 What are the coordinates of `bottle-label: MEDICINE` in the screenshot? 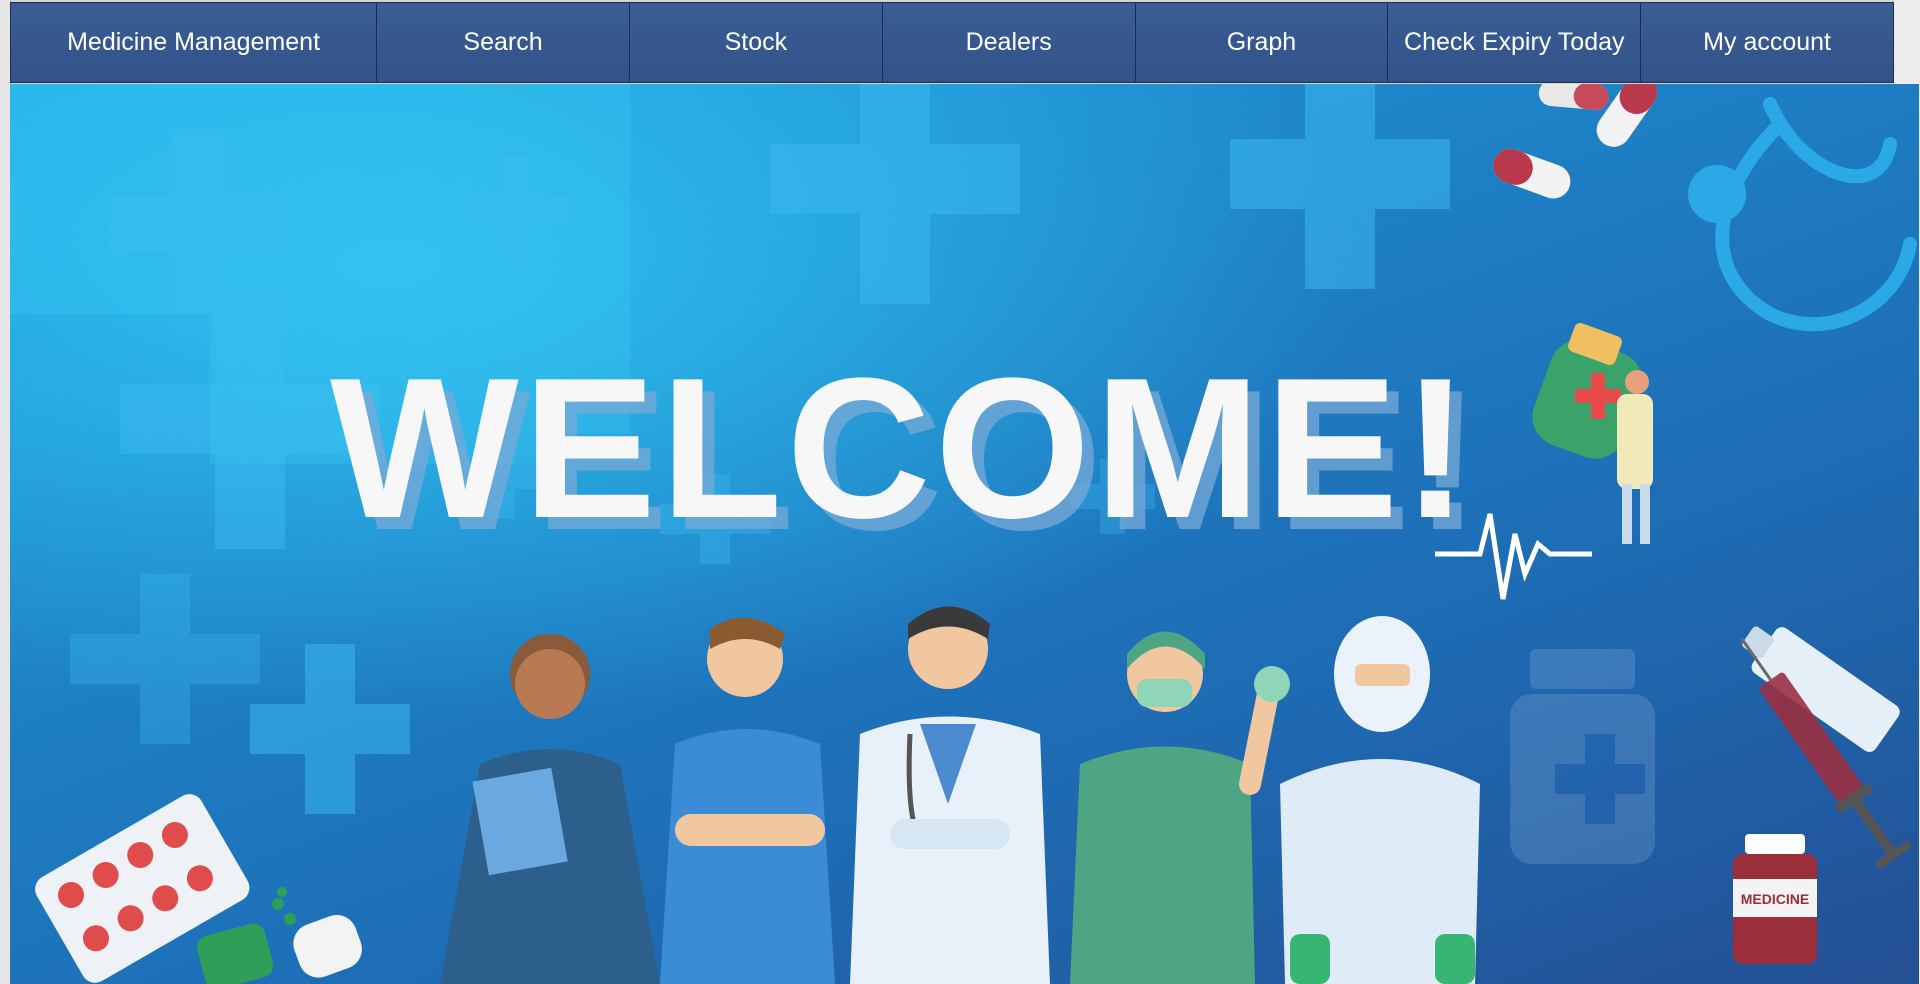 It's located at (1775, 899).